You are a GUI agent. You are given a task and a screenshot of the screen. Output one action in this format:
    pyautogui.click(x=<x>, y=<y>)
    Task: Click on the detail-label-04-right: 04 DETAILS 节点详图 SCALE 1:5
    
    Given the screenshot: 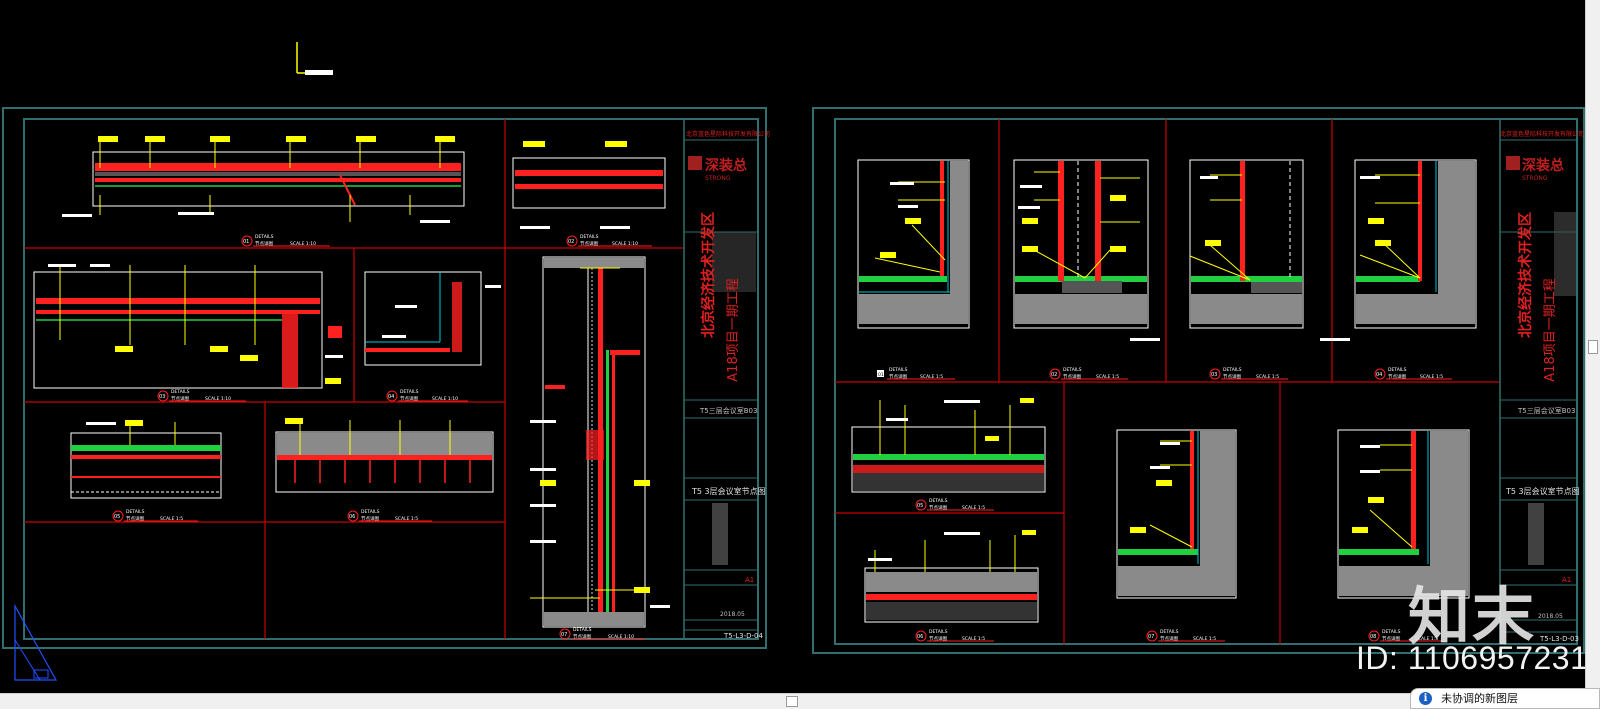 What is the action you would take?
    pyautogui.click(x=1413, y=373)
    